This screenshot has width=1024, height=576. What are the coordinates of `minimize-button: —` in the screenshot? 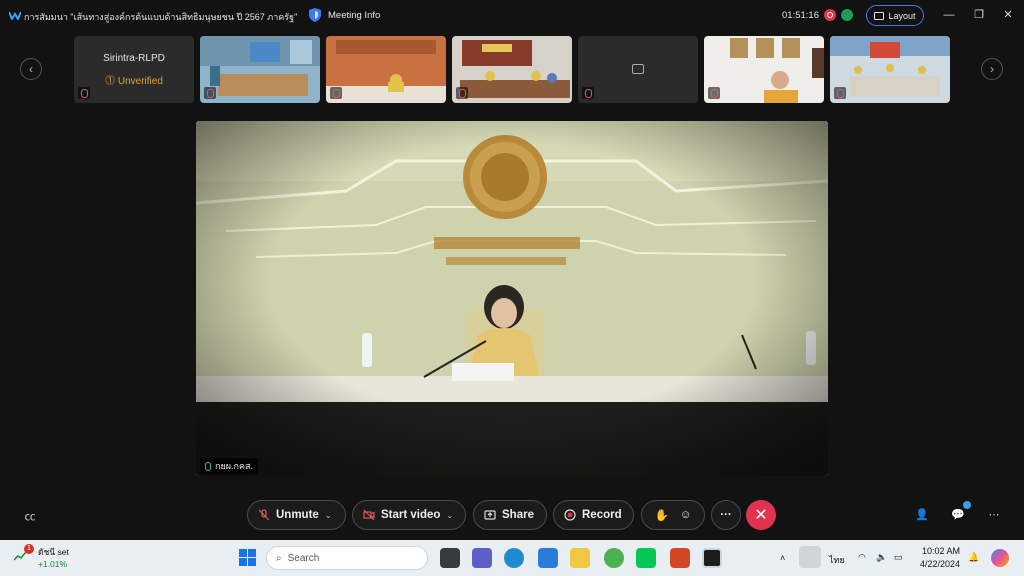 It's located at (949, 15).